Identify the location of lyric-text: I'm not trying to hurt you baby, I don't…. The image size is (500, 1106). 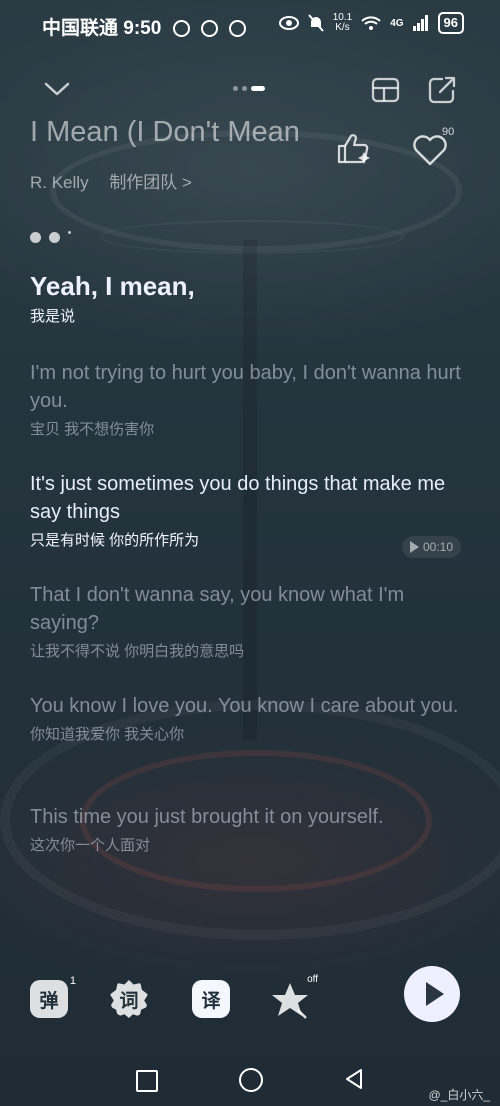
(245, 387).